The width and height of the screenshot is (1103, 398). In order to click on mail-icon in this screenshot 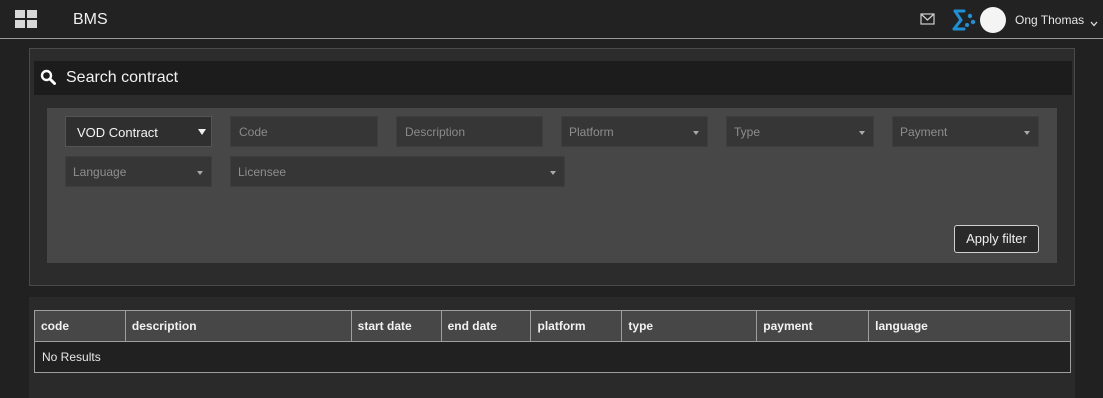, I will do `click(928, 19)`.